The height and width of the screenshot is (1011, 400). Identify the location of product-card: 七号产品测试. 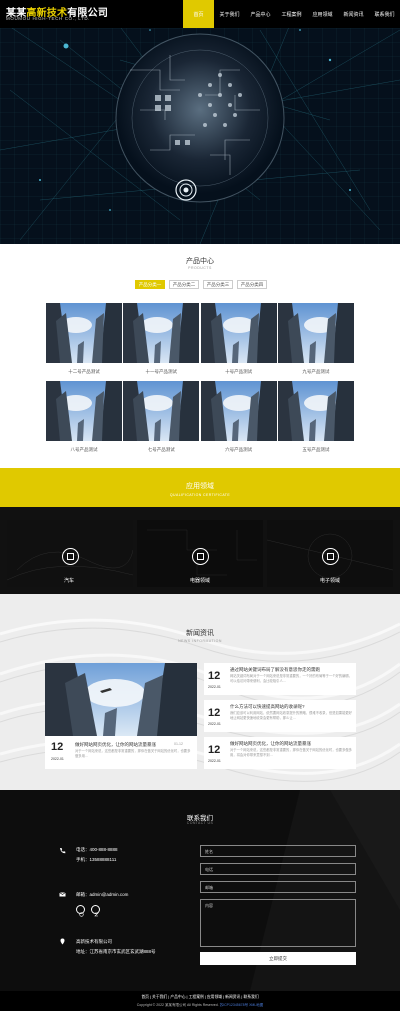
(161, 417).